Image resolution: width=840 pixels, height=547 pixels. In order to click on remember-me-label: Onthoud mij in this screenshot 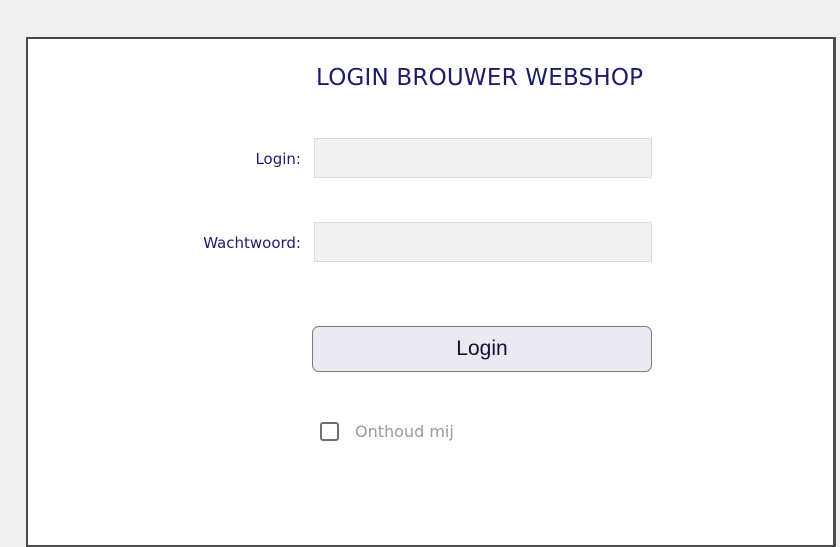, I will do `click(404, 431)`.